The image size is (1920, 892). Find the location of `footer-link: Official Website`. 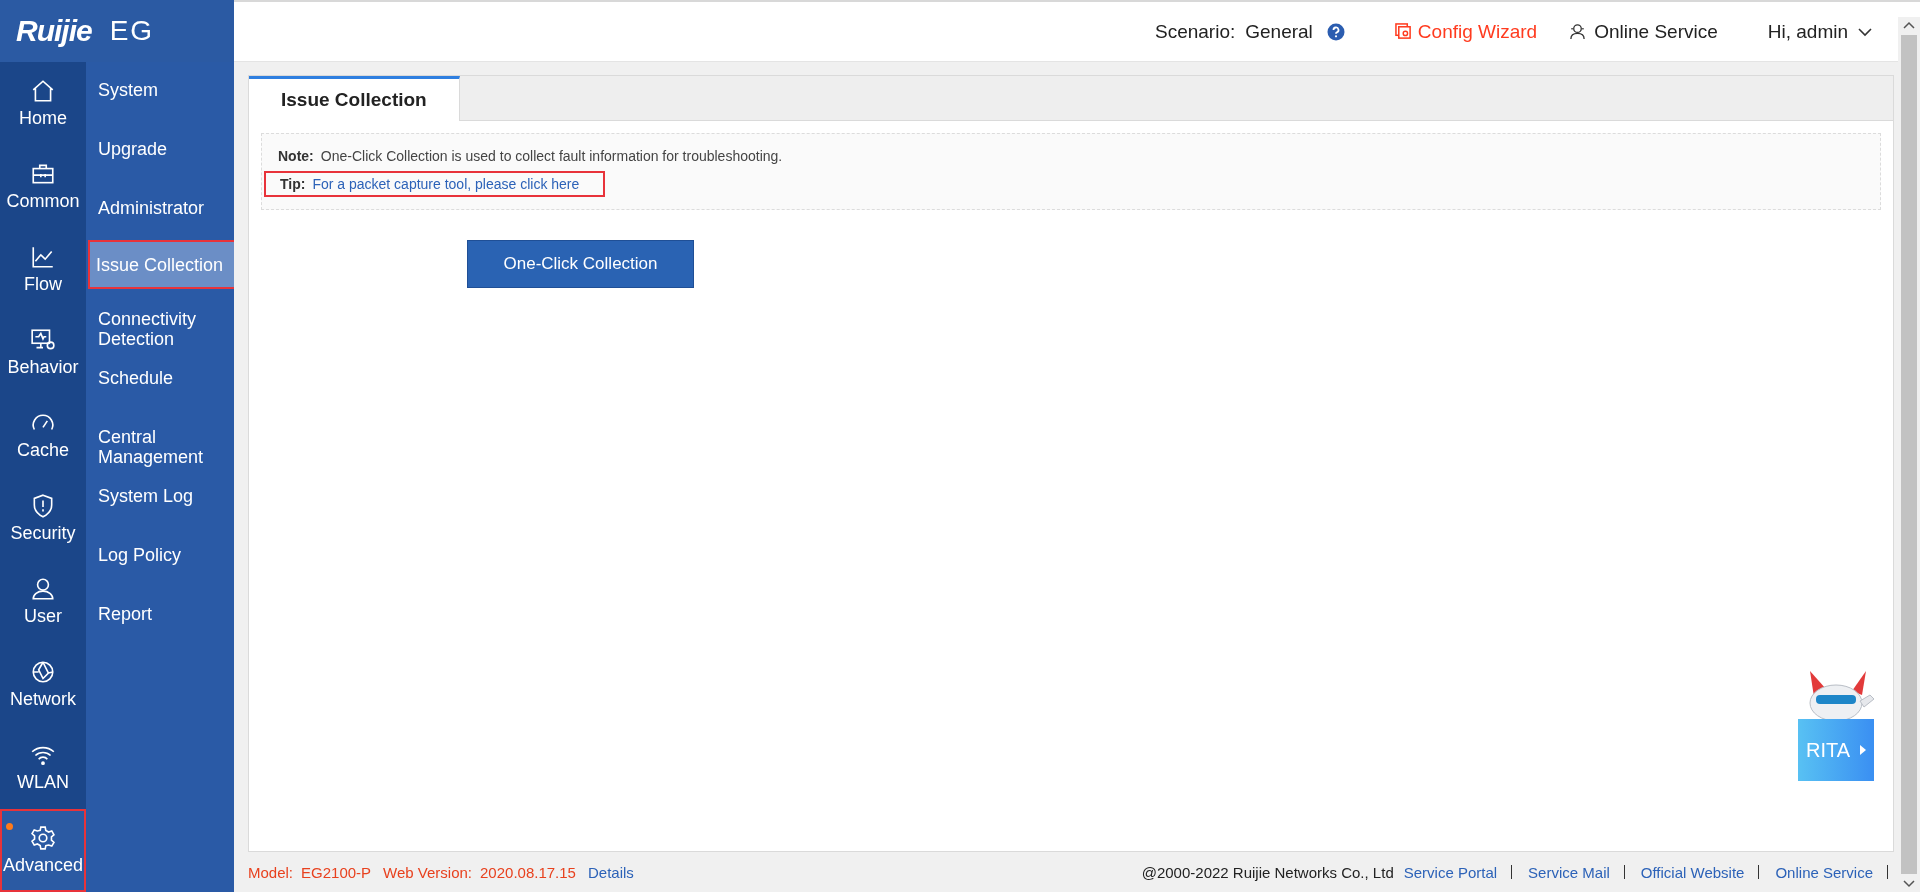

footer-link: Official Website is located at coordinates (1692, 872).